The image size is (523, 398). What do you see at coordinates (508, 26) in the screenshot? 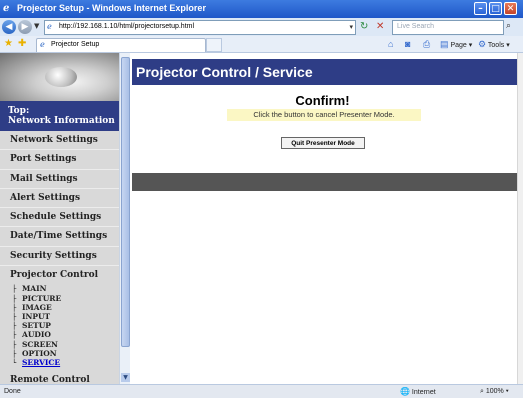
I see `search-icon: ⌕` at bounding box center [508, 26].